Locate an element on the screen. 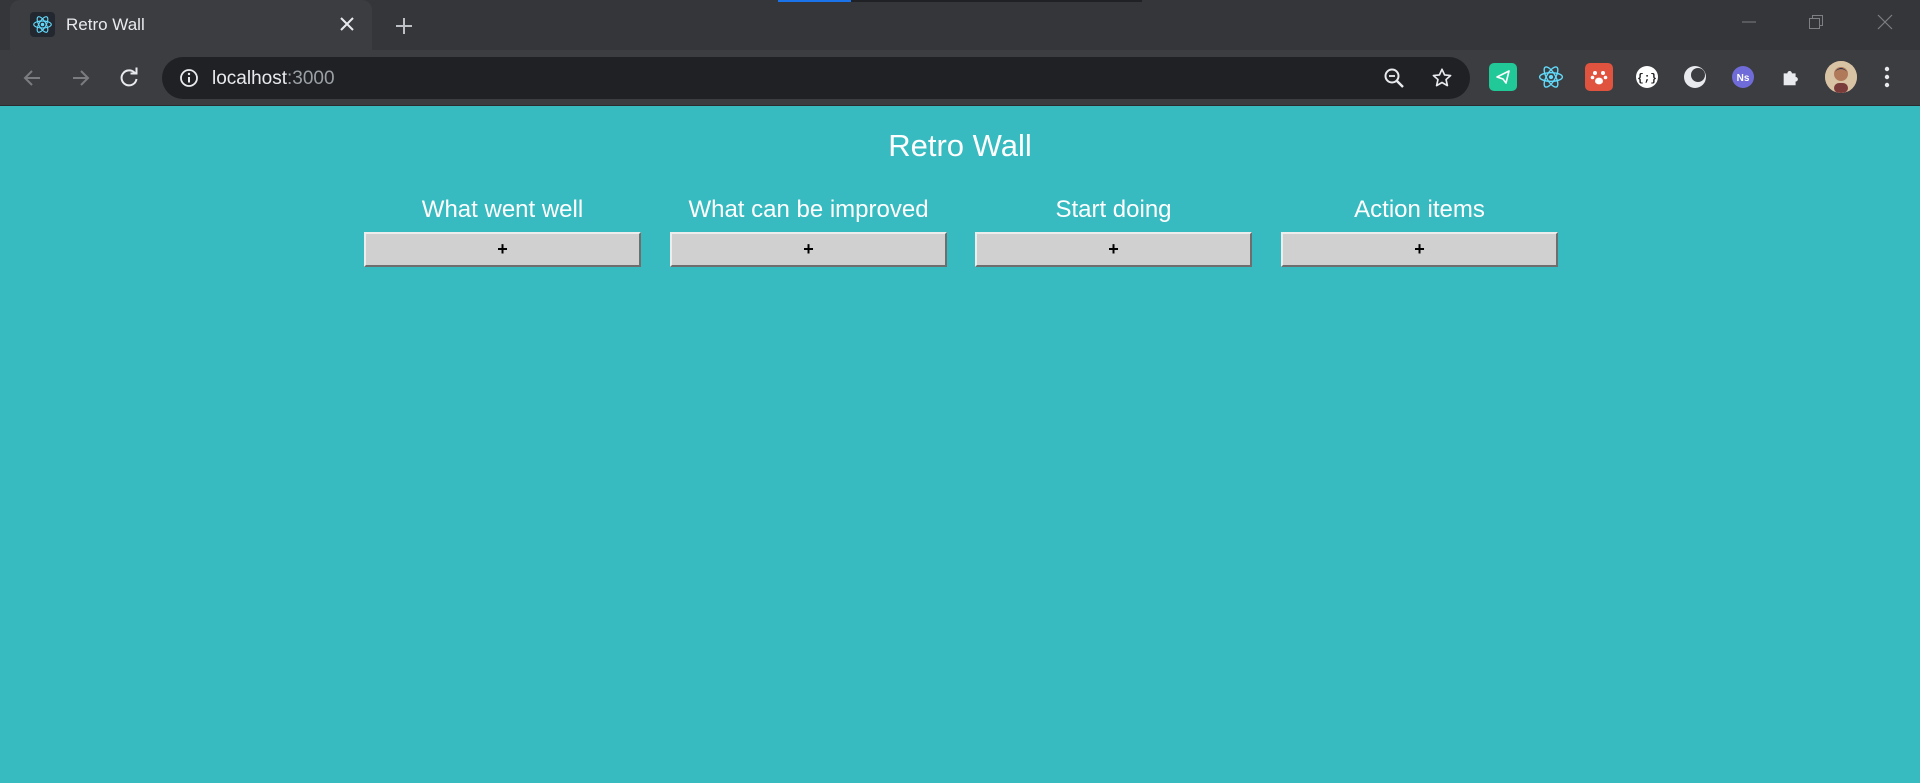 The height and width of the screenshot is (783, 1920). restore-icon is located at coordinates (1816, 22).